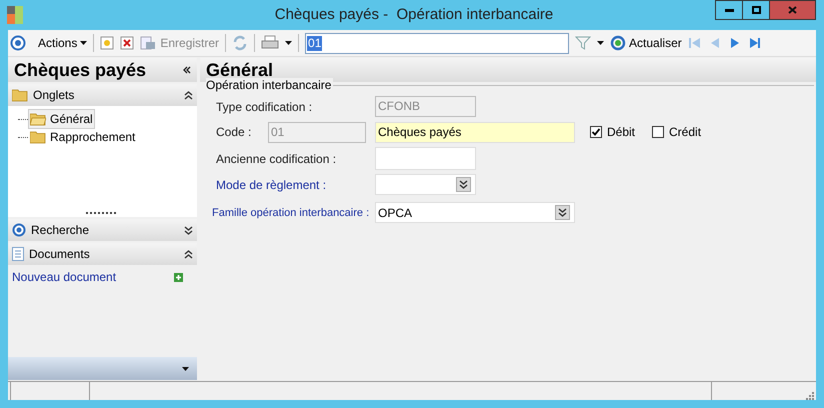 The image size is (824, 408). I want to click on section-header: Documents, so click(102, 254).